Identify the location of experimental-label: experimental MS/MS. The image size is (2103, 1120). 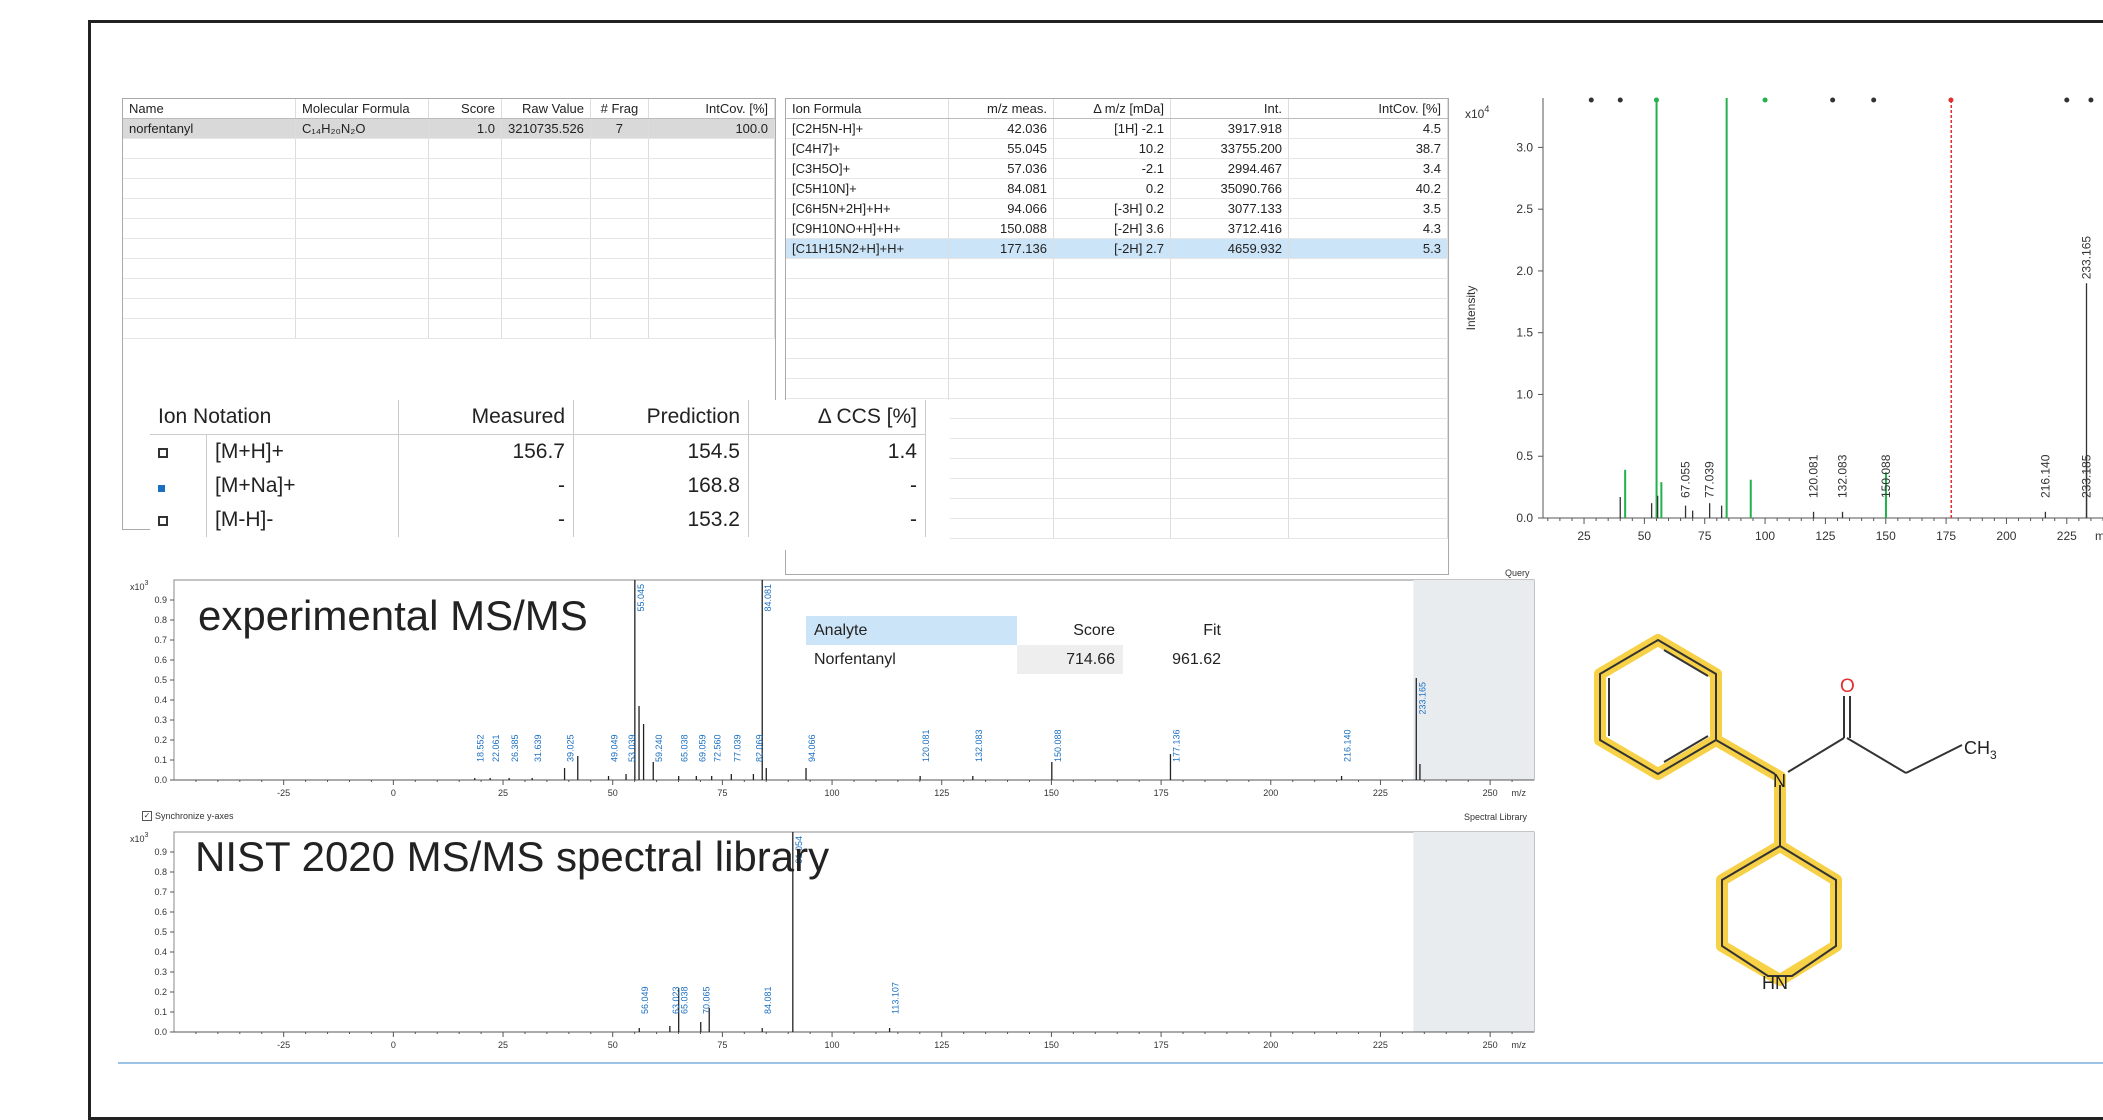
(393, 615).